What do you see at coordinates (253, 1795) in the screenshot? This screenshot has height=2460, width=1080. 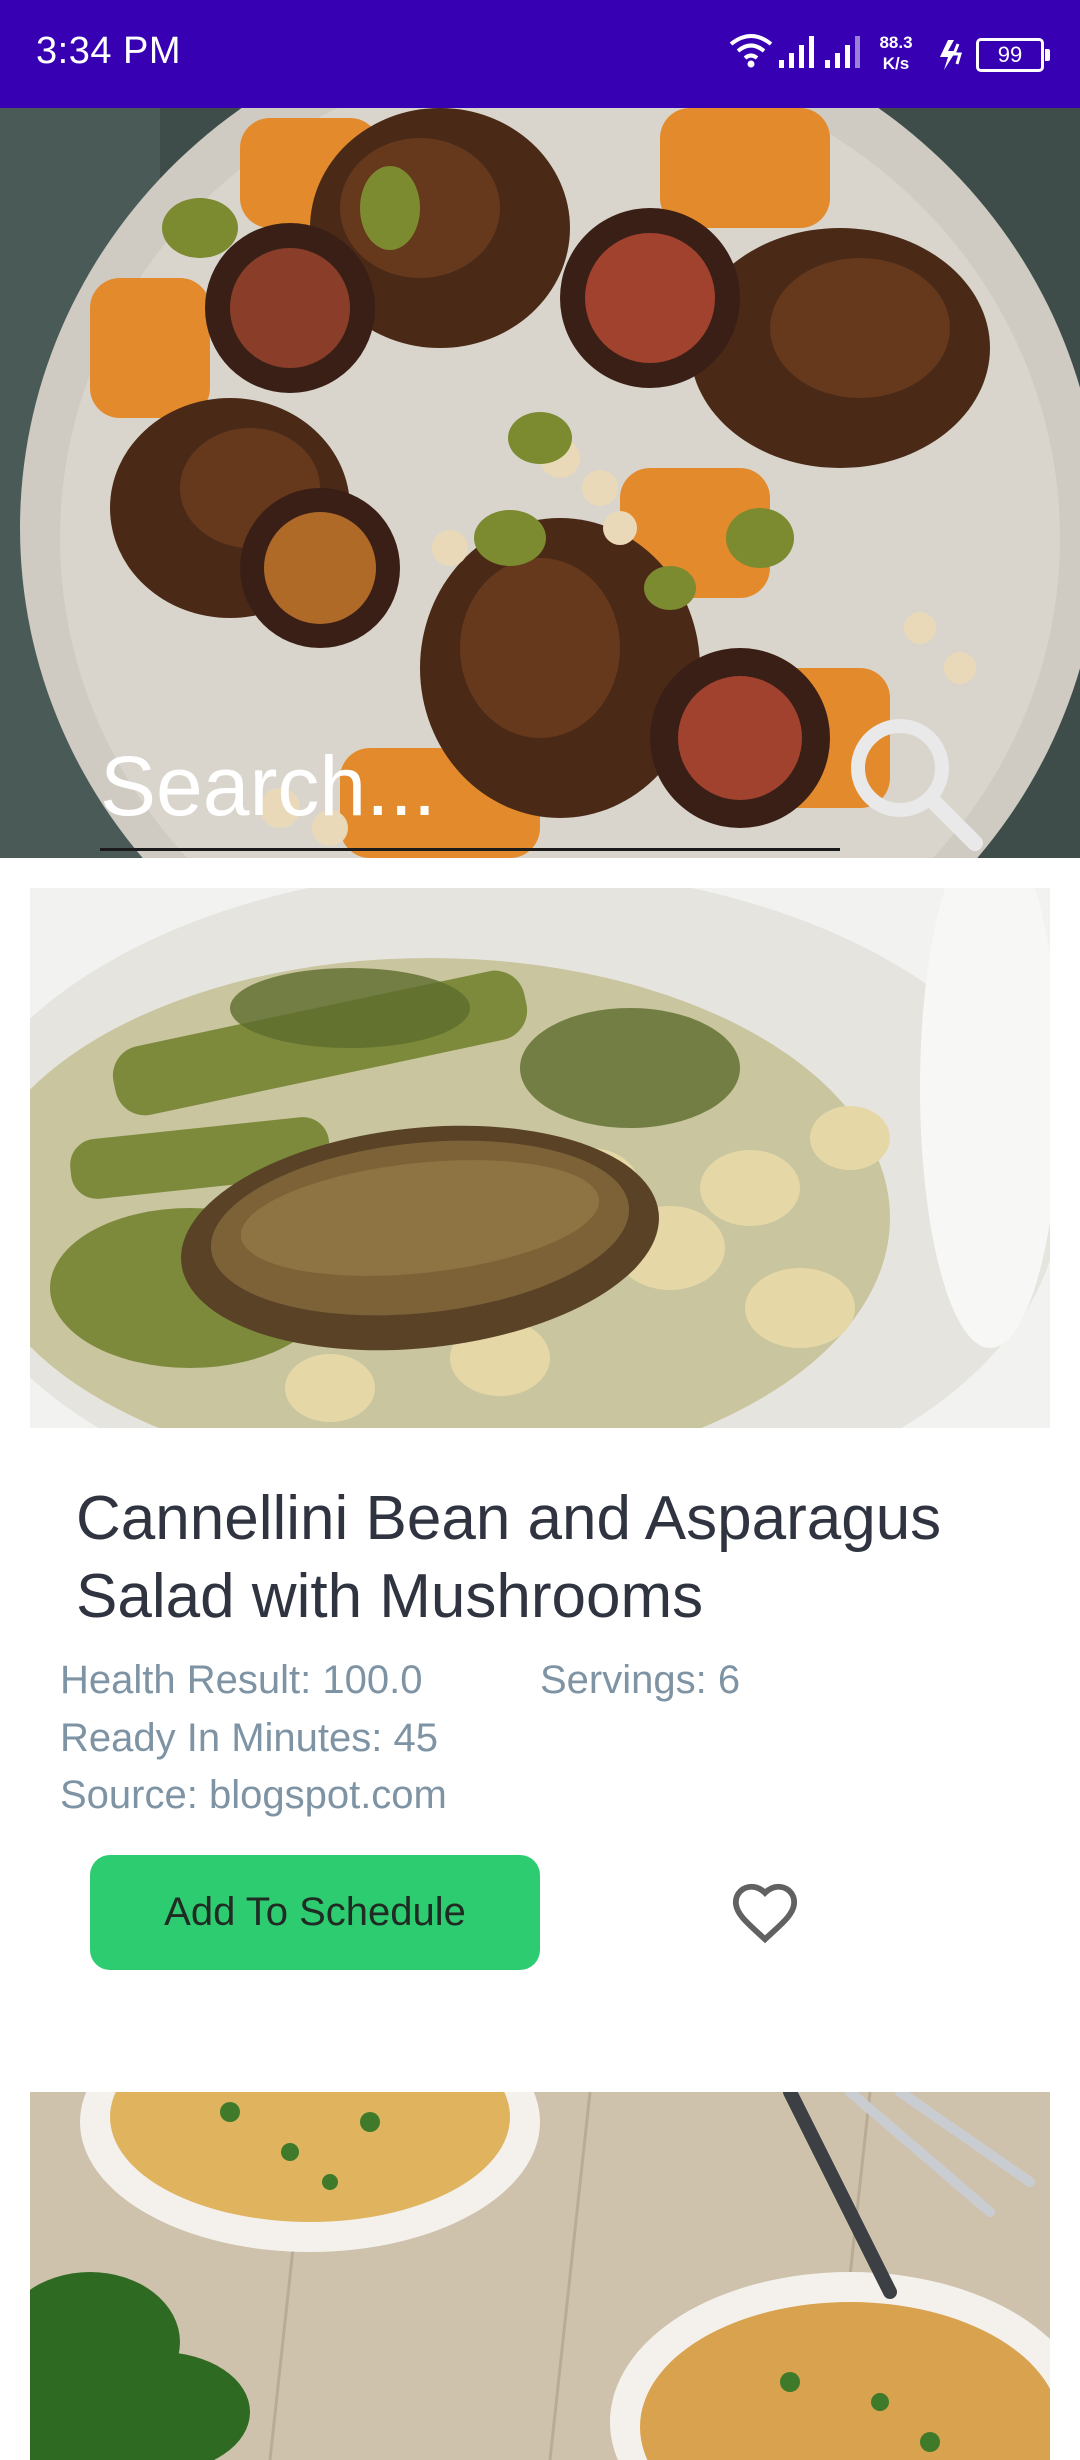 I see `recipe-source: Source: blogspot.com` at bounding box center [253, 1795].